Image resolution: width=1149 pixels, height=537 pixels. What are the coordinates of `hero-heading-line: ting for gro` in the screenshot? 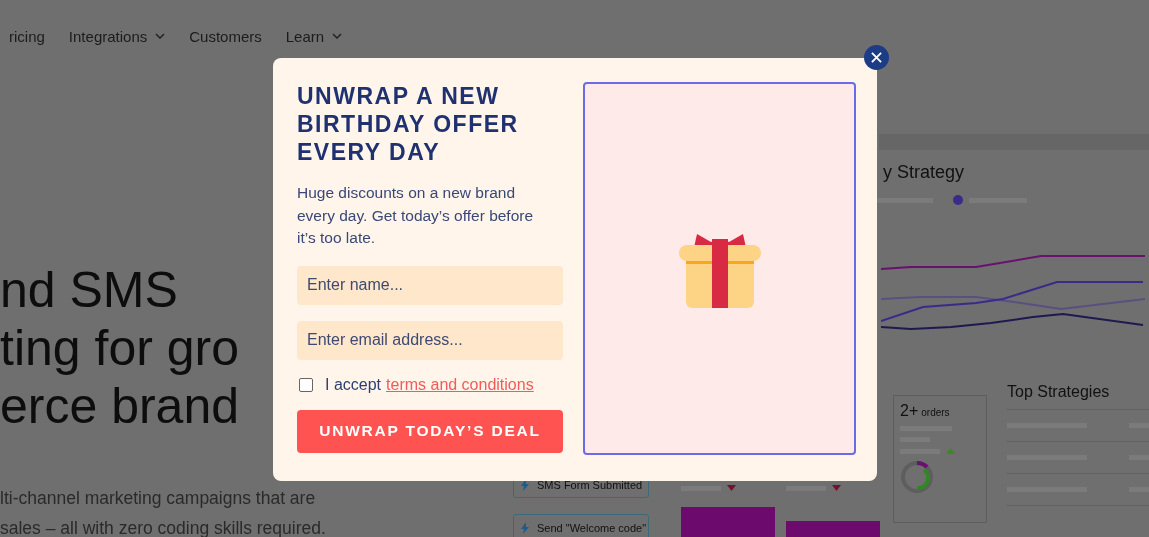 It's located at (119, 348).